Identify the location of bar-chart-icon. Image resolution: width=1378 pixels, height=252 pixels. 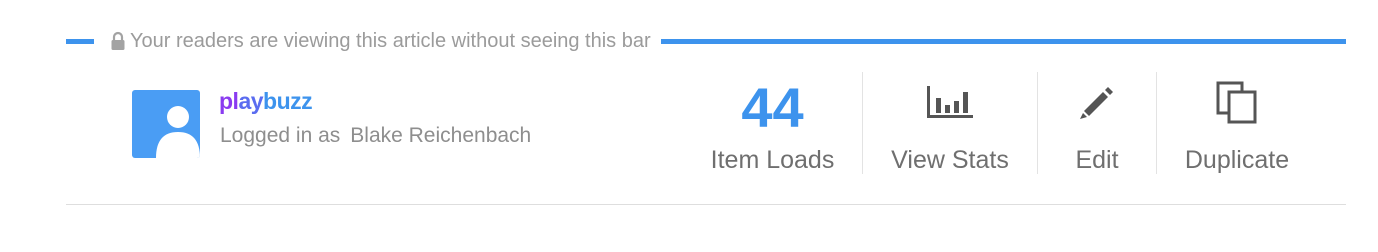
(950, 104).